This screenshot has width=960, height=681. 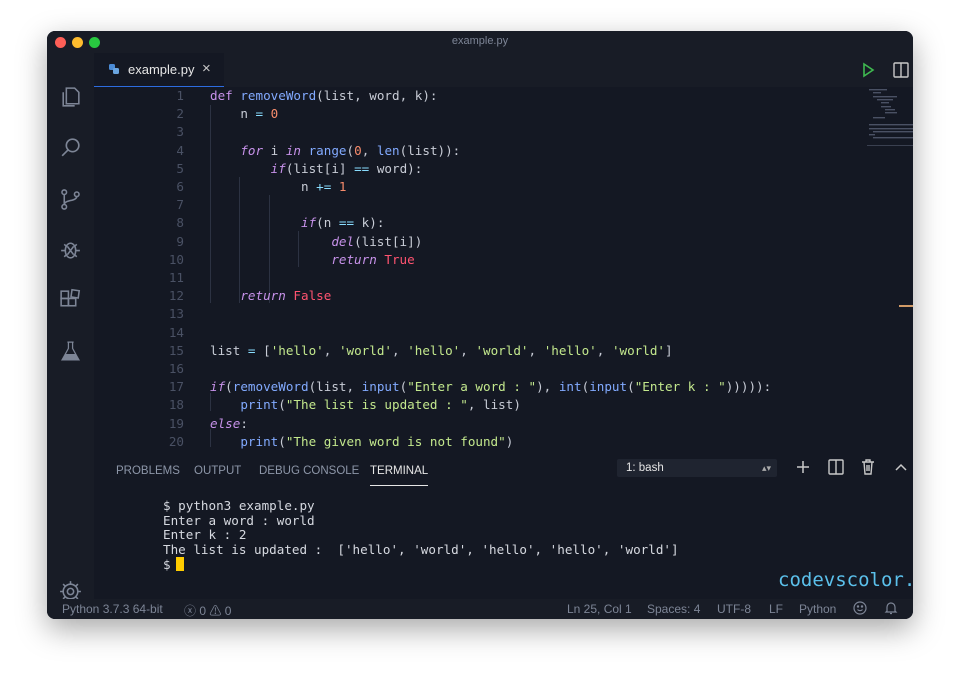 I want to click on code-token: ), so click(x=509, y=441).